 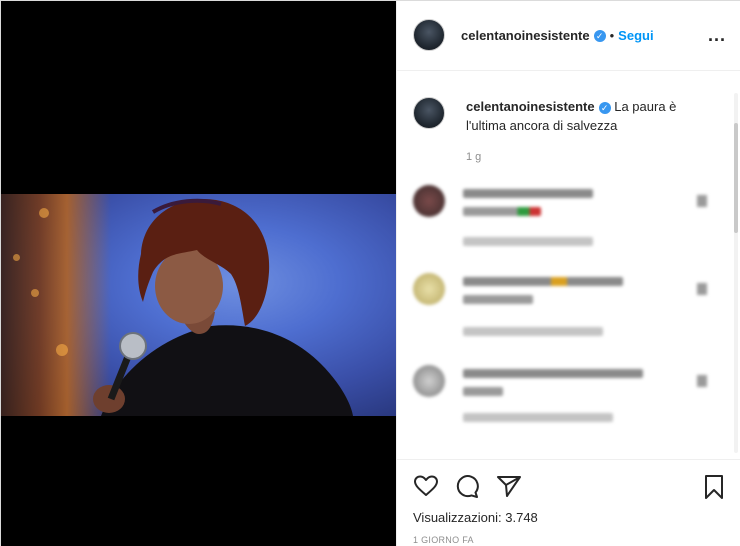 What do you see at coordinates (474, 157) in the screenshot?
I see `caption-time: 1 g` at bounding box center [474, 157].